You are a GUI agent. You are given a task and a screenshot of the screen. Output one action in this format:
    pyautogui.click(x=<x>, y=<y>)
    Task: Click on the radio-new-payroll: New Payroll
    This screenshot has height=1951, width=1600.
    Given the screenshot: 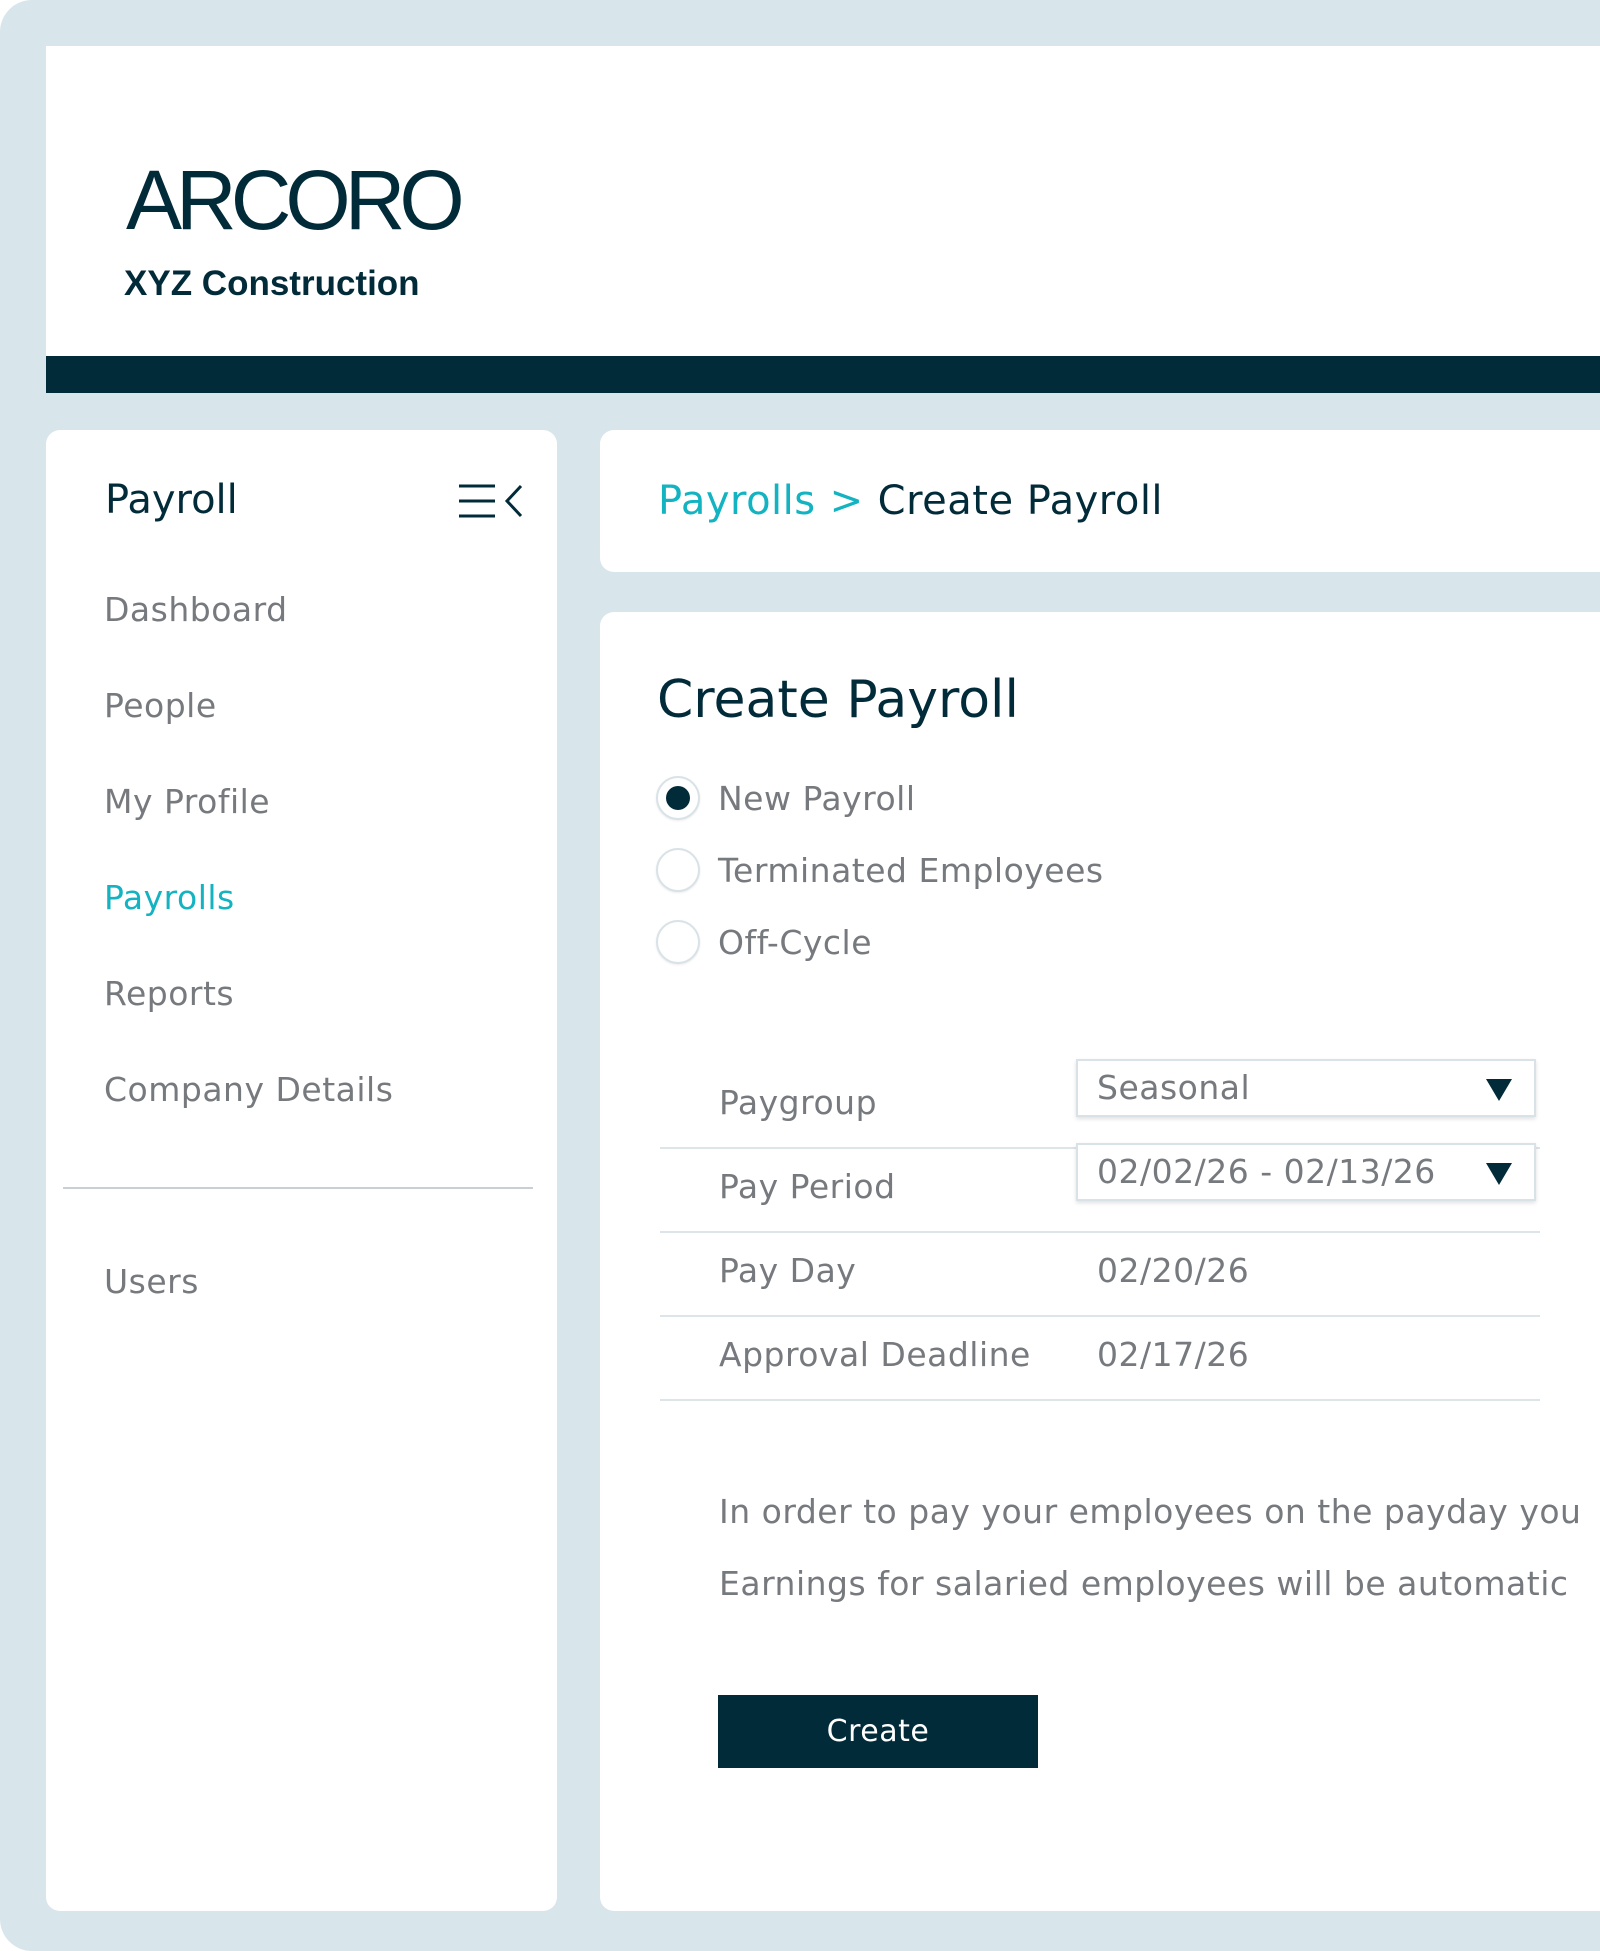 What is the action you would take?
    pyautogui.click(x=786, y=798)
    